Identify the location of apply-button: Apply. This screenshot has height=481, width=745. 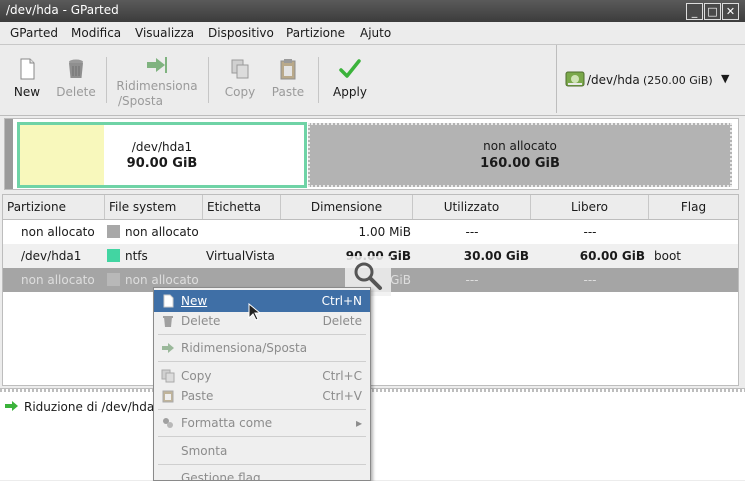
(350, 79).